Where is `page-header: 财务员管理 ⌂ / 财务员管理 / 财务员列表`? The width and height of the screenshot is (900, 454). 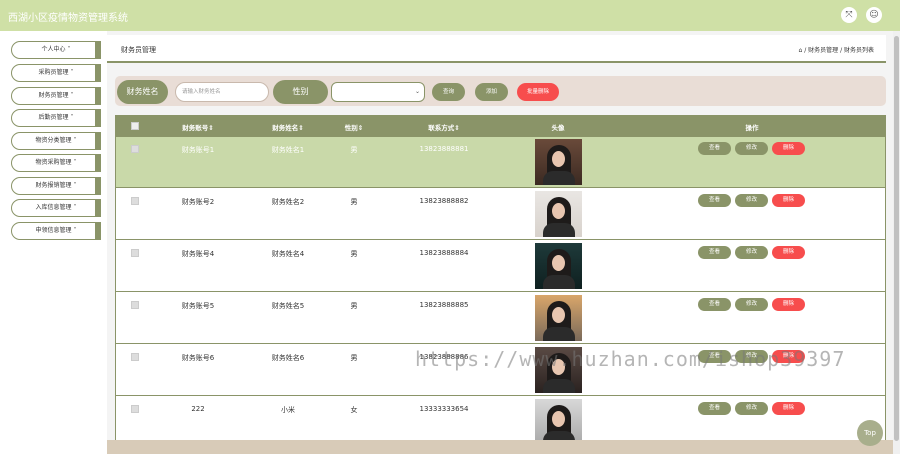
page-header: 财务员管理 ⌂ / 财务员管理 / 财务员列表 is located at coordinates (496, 49).